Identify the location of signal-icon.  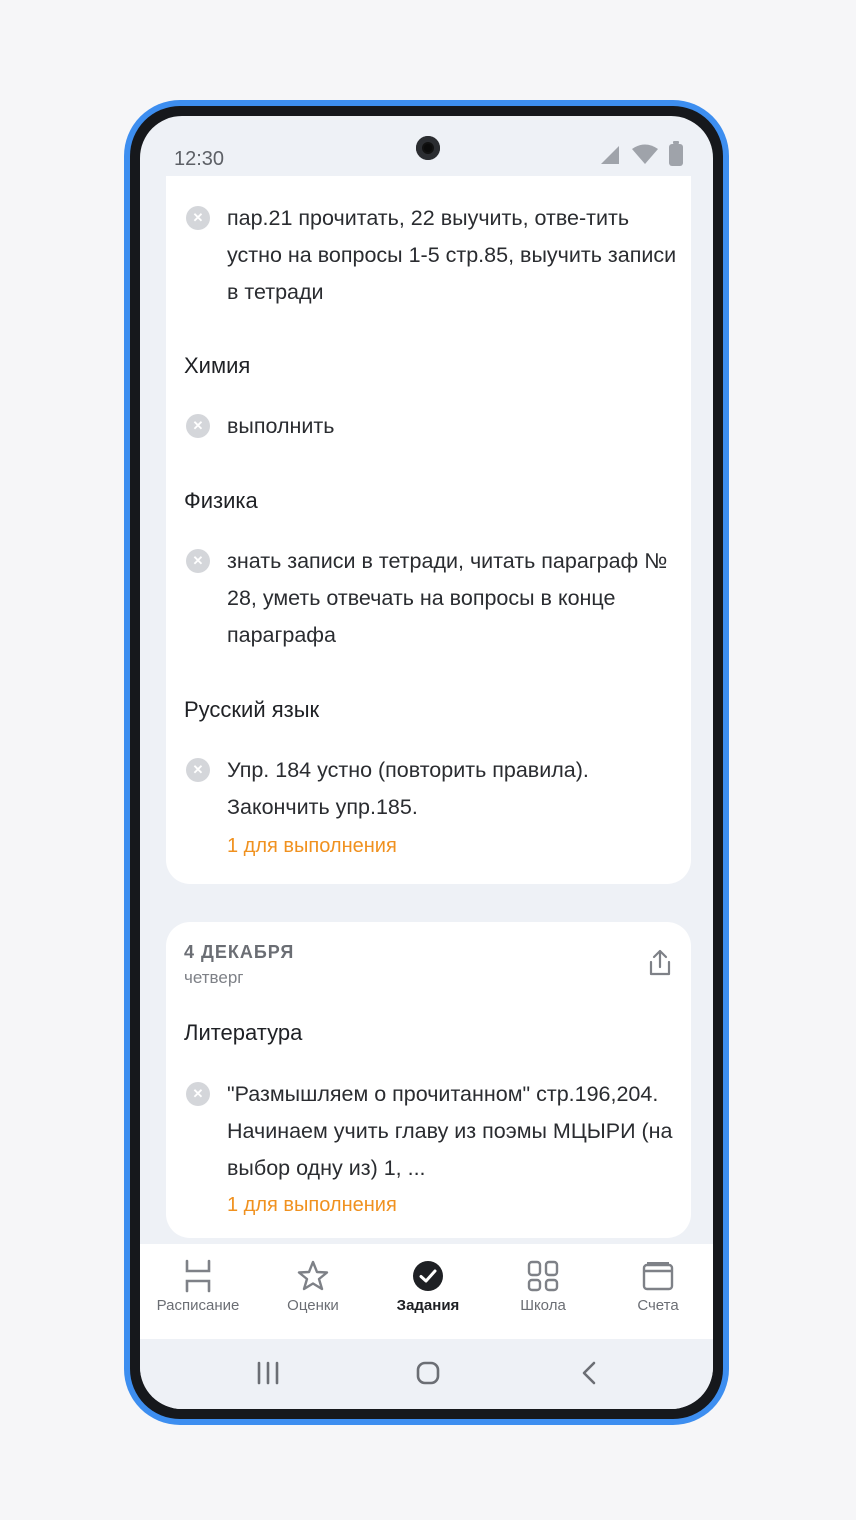
(610, 155).